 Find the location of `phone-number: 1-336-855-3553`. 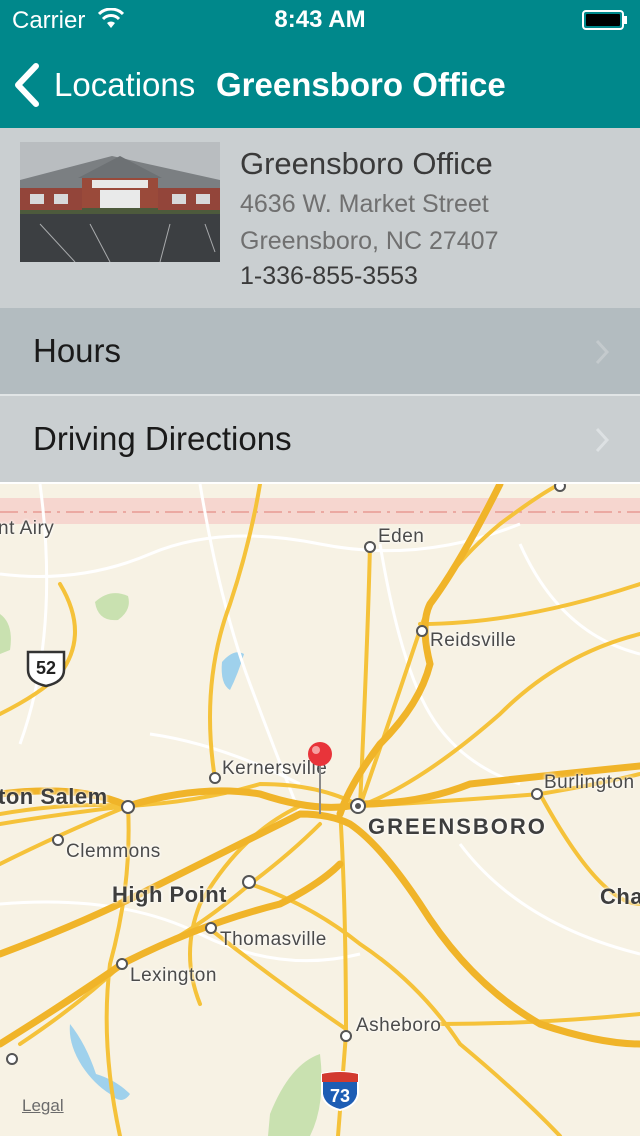

phone-number: 1-336-855-3553 is located at coordinates (329, 276).